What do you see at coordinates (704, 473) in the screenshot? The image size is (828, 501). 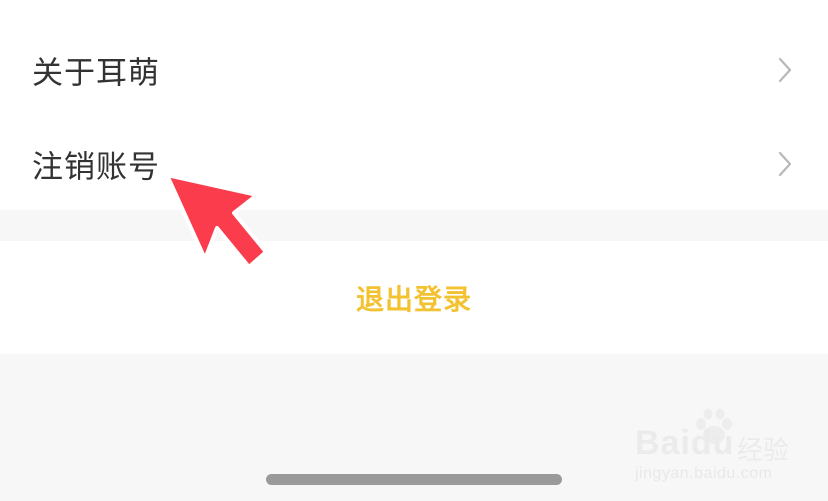 I see `watermark-url: jingyan.baidu.com` at bounding box center [704, 473].